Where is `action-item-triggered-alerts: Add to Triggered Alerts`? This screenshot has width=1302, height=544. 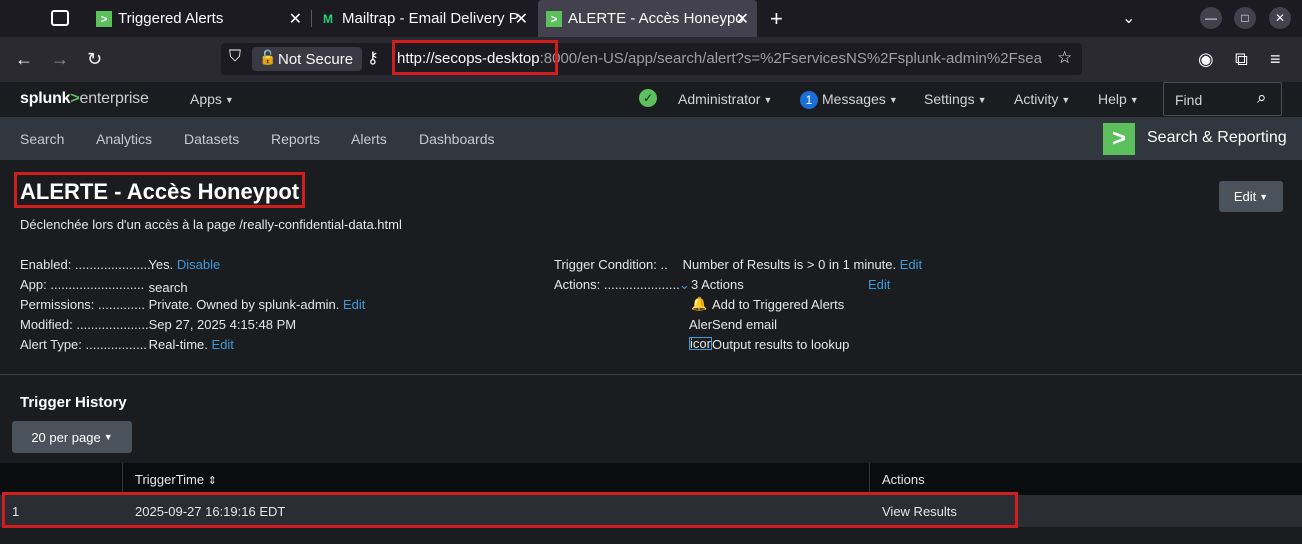
action-item-triggered-alerts: Add to Triggered Alerts is located at coordinates (778, 304).